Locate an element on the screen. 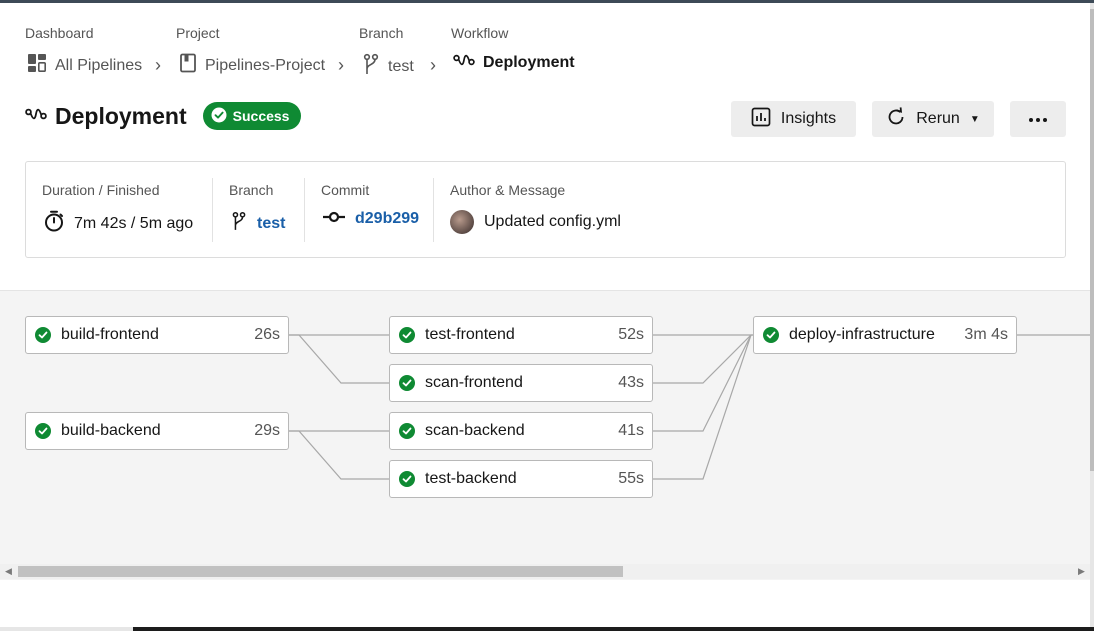  job-duration: 29s is located at coordinates (267, 430).